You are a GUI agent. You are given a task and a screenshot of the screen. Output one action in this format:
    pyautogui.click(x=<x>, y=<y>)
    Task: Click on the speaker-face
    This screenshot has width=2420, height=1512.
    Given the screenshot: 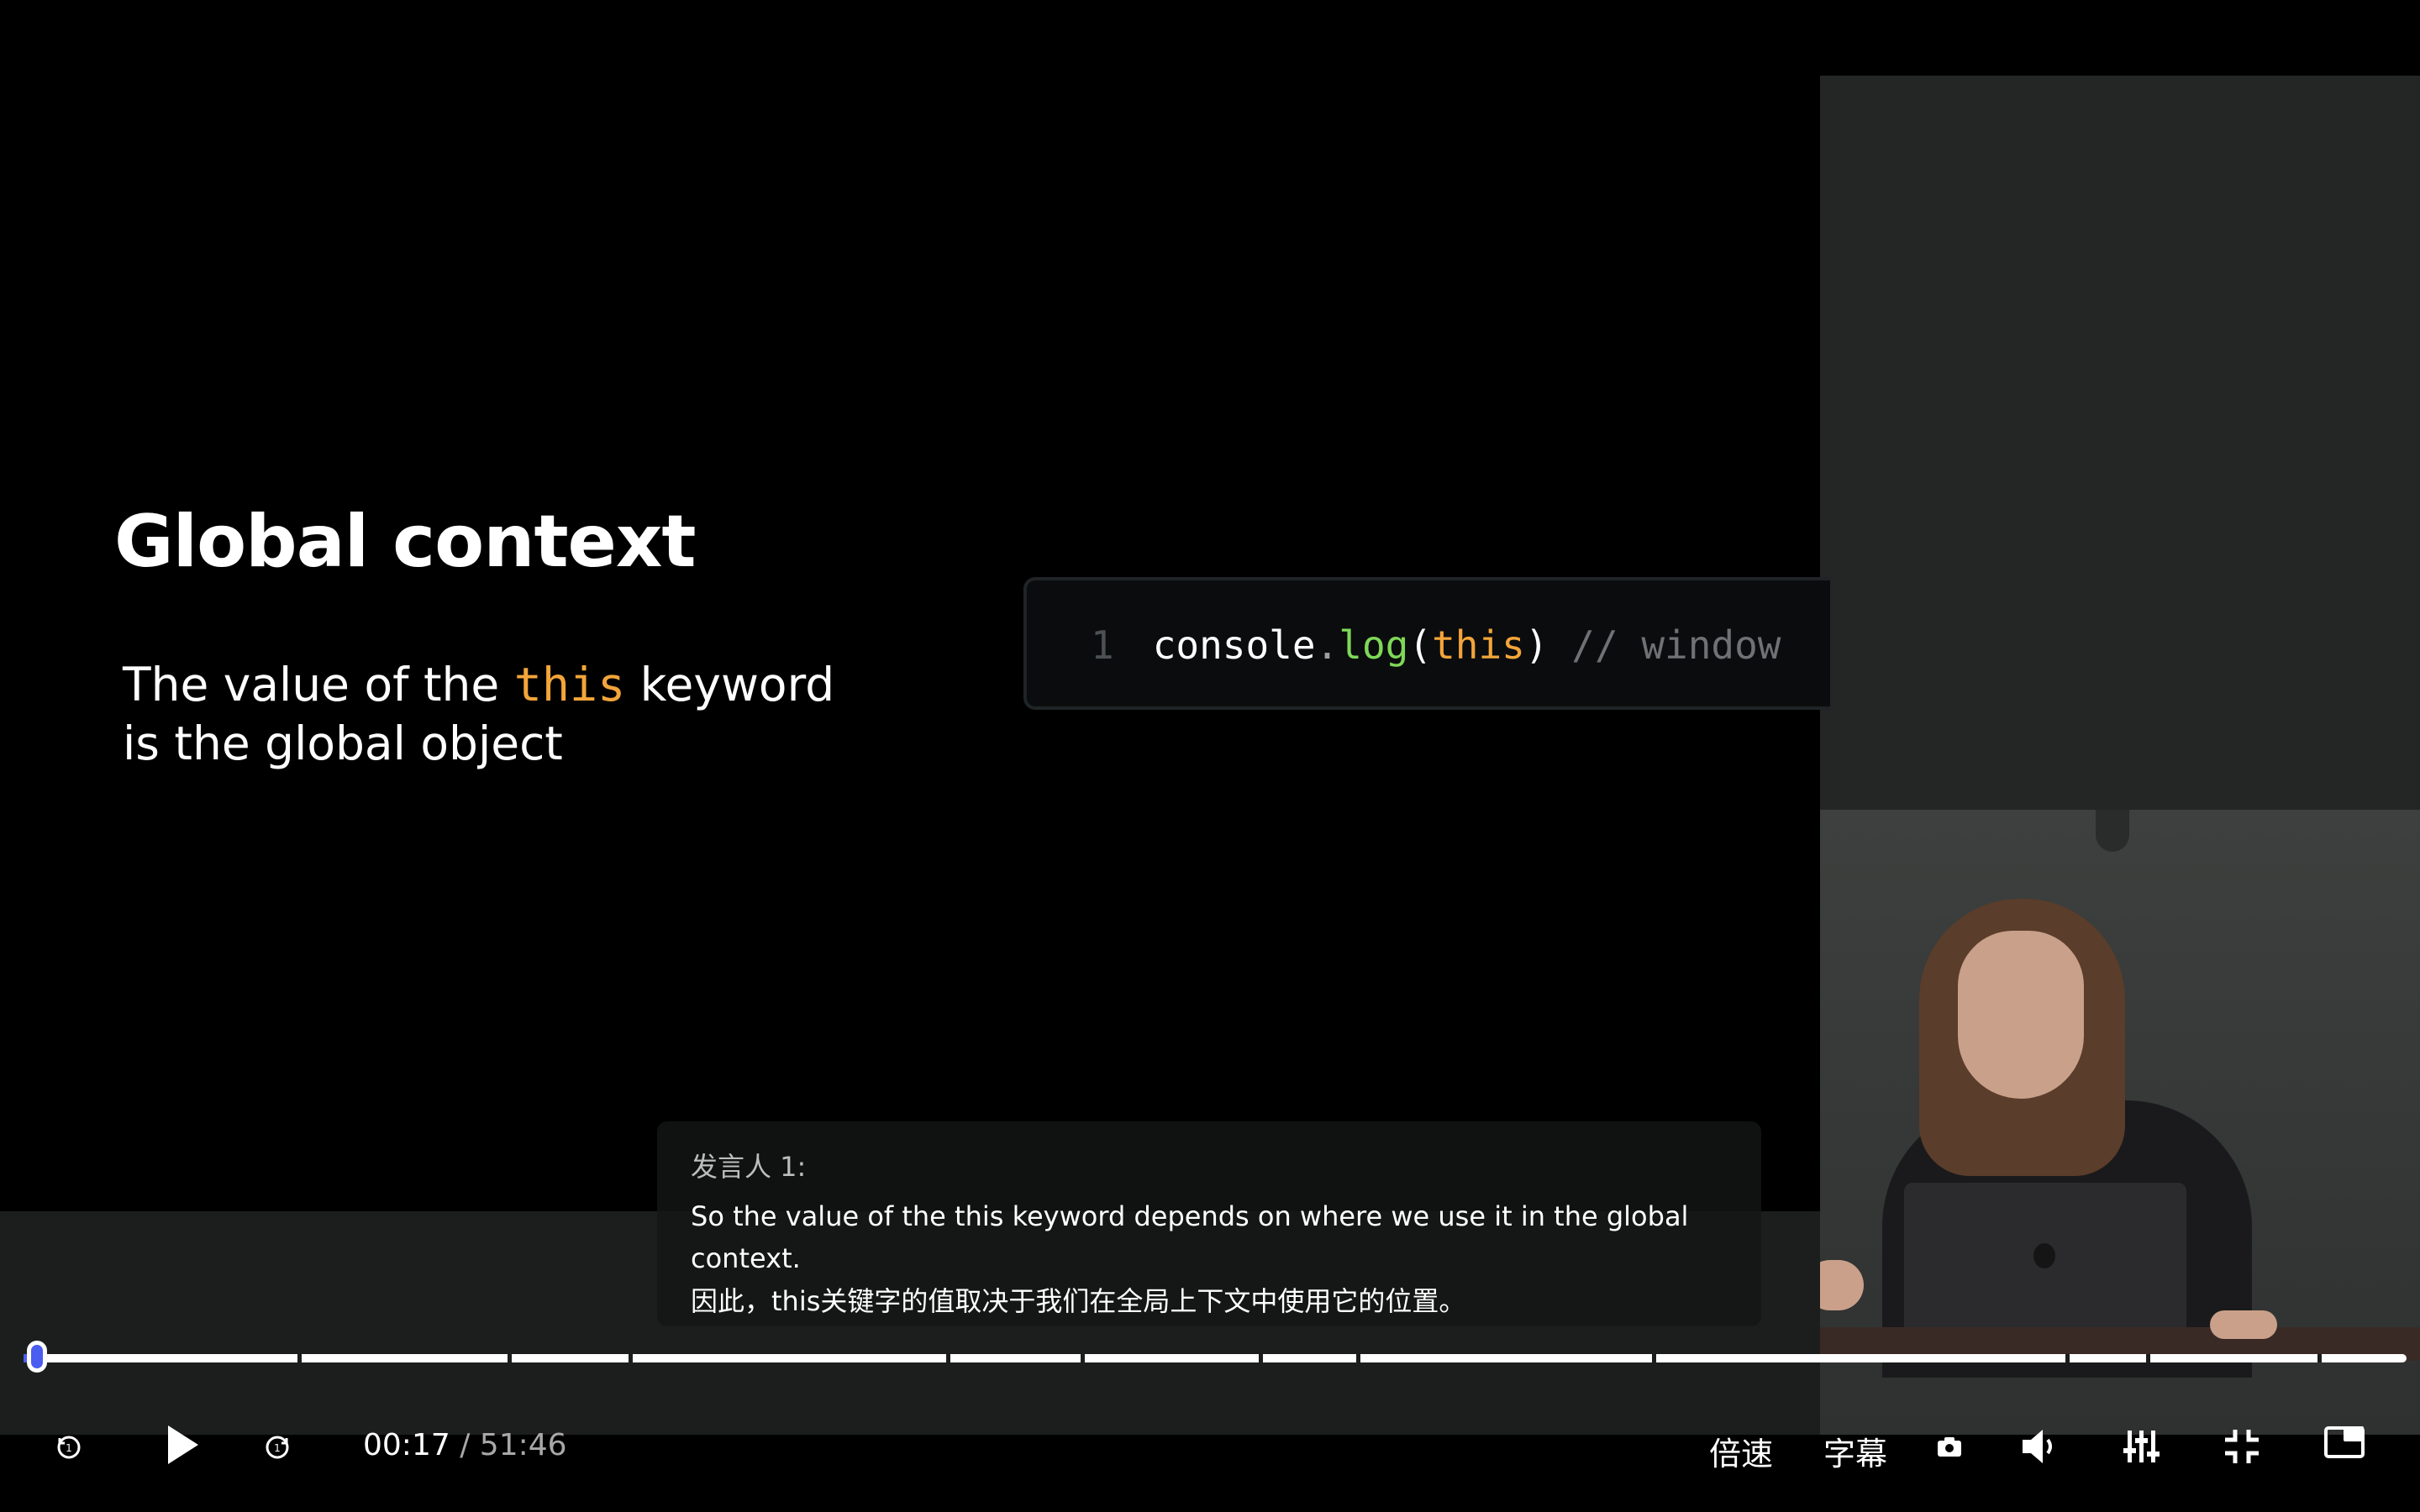 What is the action you would take?
    pyautogui.click(x=2021, y=1015)
    